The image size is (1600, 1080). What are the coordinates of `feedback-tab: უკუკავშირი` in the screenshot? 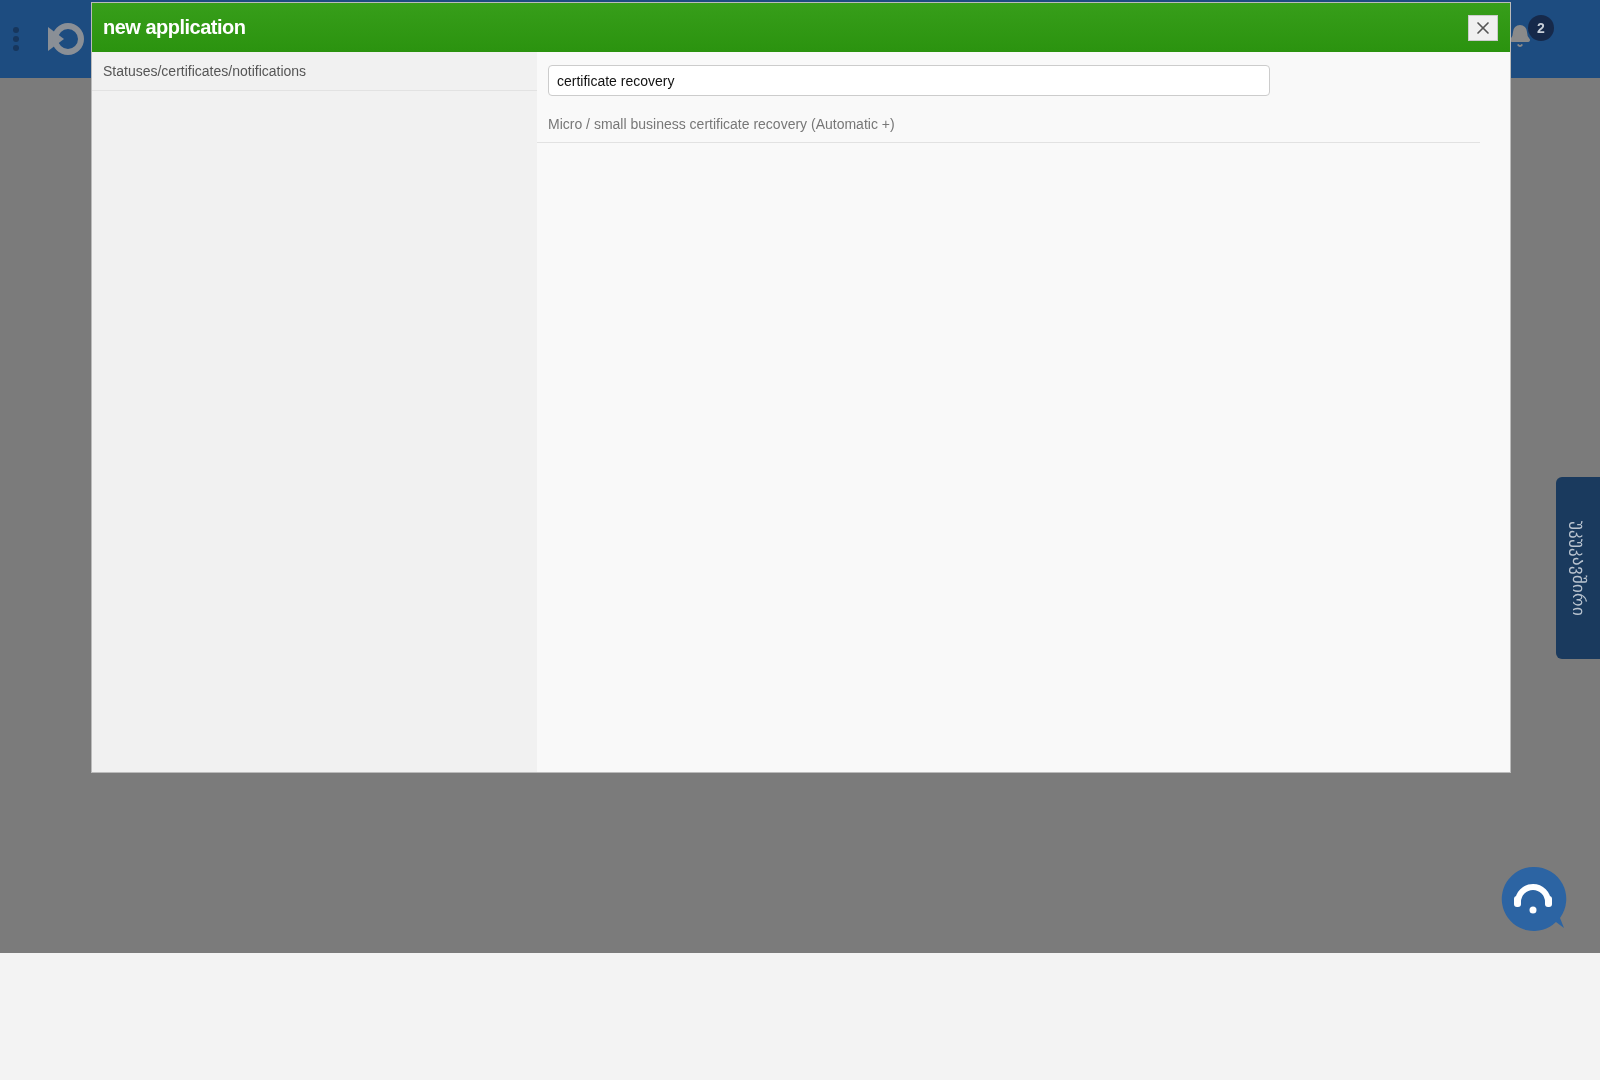 It's located at (1578, 568).